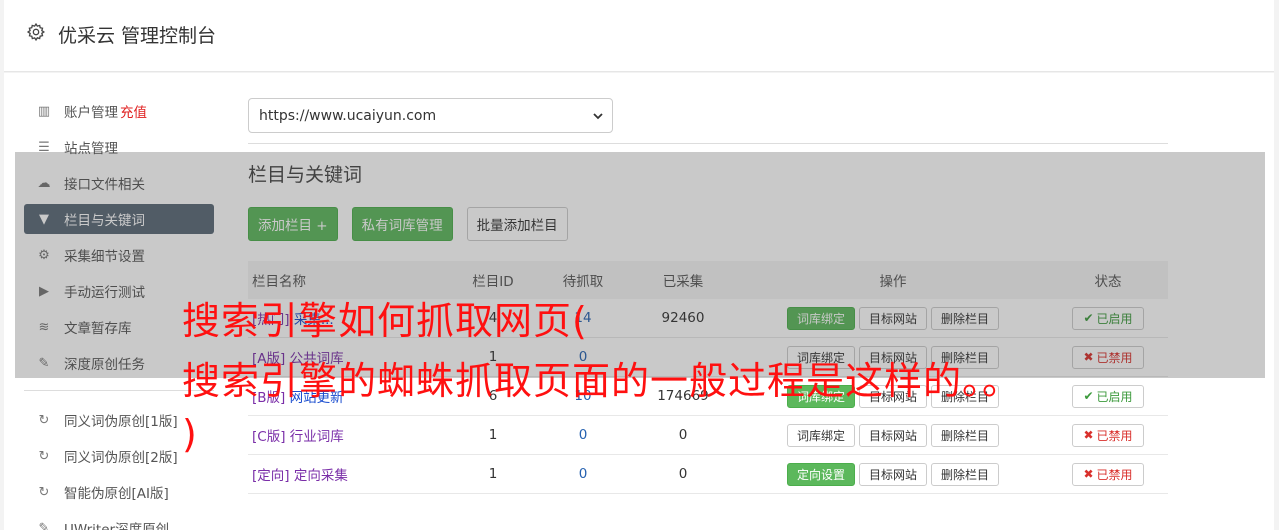 Image resolution: width=1279 pixels, height=530 pixels. Describe the element at coordinates (317, 437) in the screenshot. I see `column-name: 行业词库` at that location.